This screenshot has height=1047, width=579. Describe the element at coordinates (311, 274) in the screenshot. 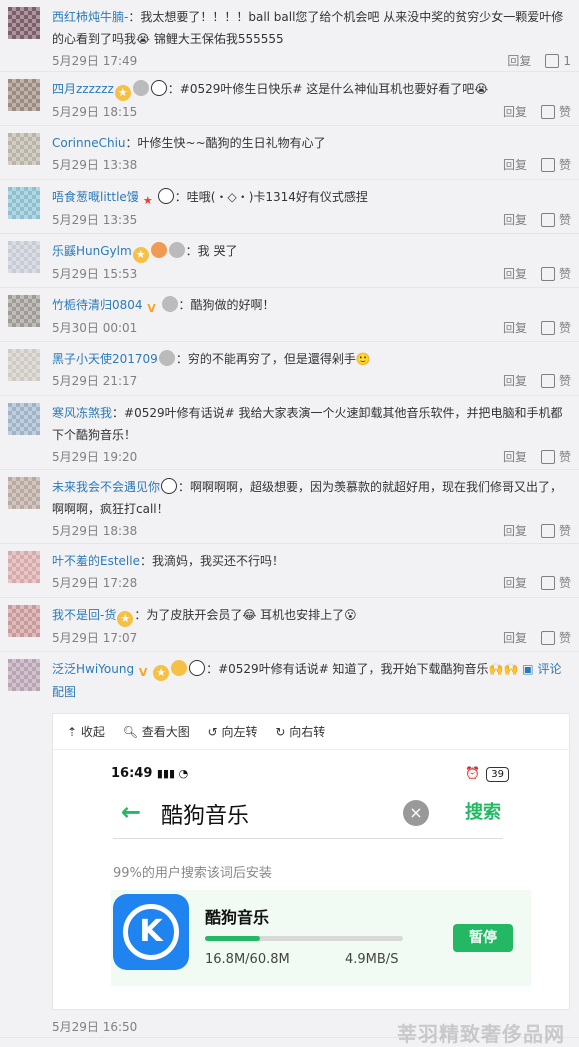

I see `comment-meta: 5月29日 15:53 回复赞` at that location.